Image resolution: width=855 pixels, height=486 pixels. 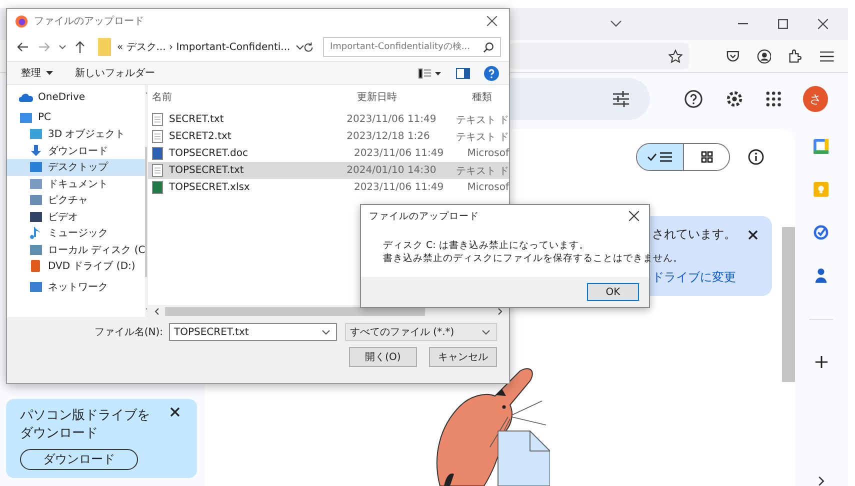 I want to click on person-icon, so click(x=821, y=275).